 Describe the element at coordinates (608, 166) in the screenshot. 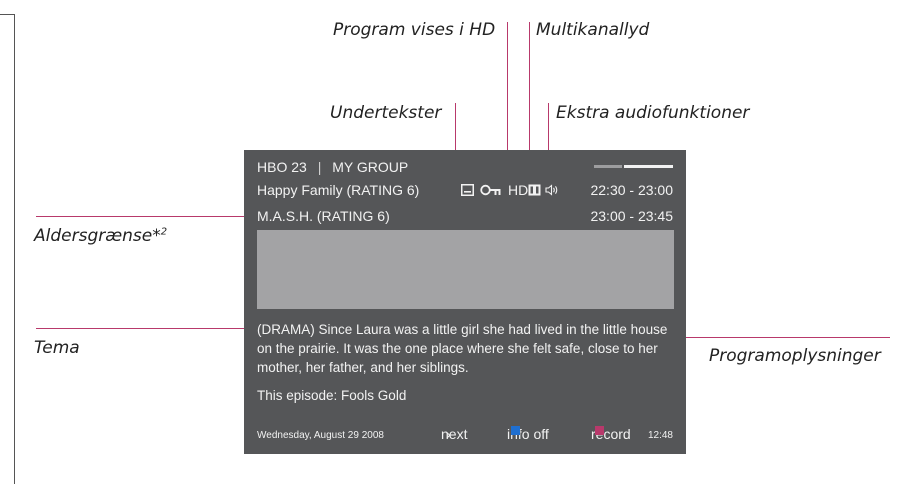

I see `signal-bar-dim` at that location.